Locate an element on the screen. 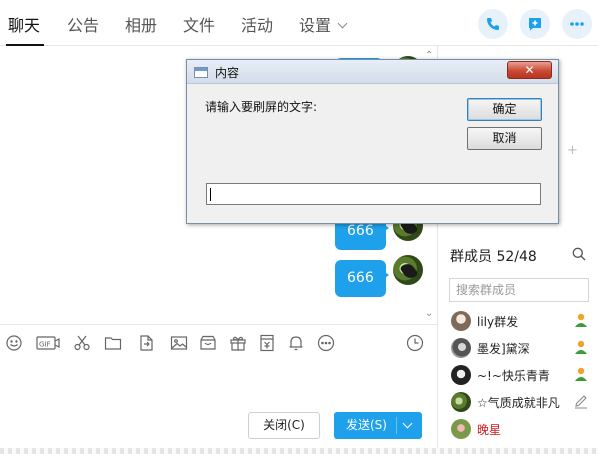  scroll-down-icon: ⌄ is located at coordinates (429, 313).